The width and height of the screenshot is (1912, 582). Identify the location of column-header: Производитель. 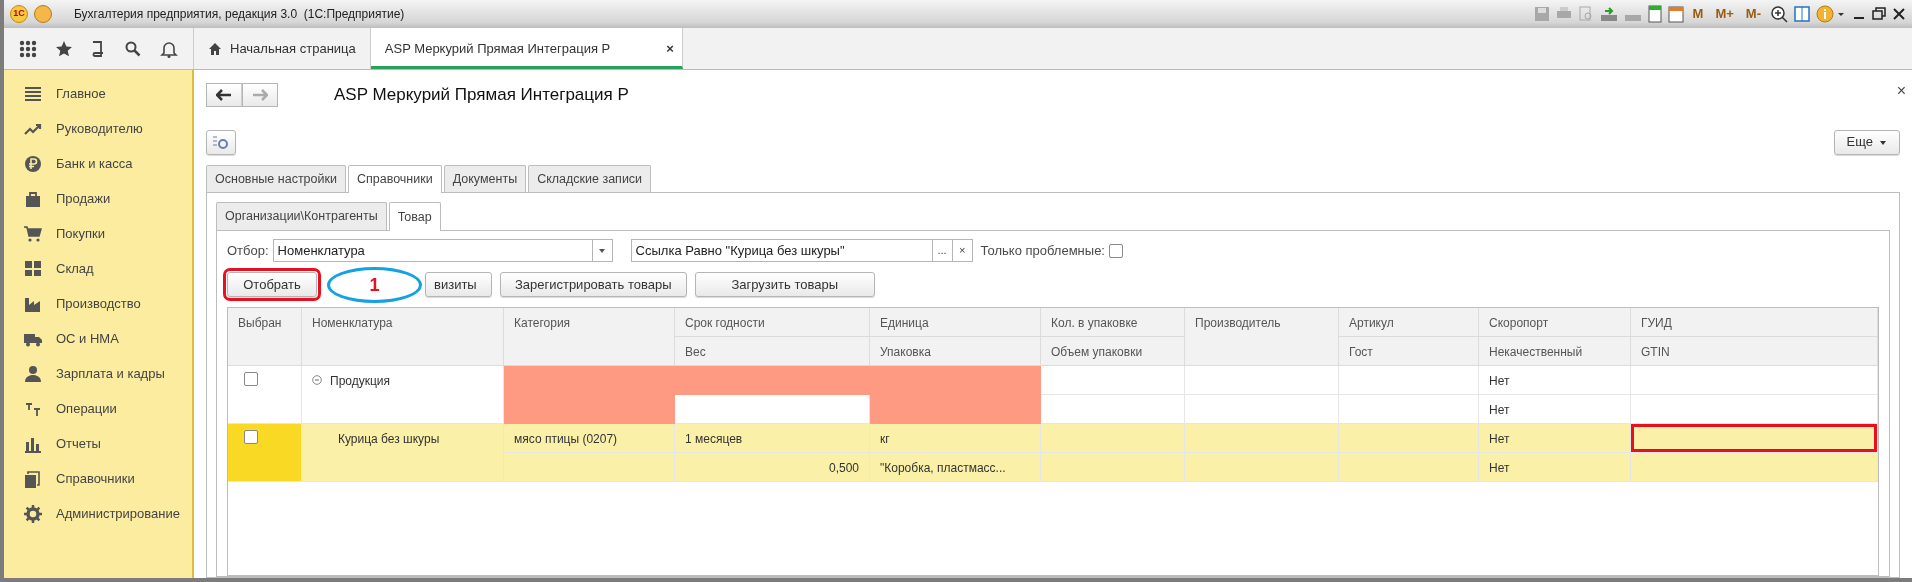
(1262, 337).